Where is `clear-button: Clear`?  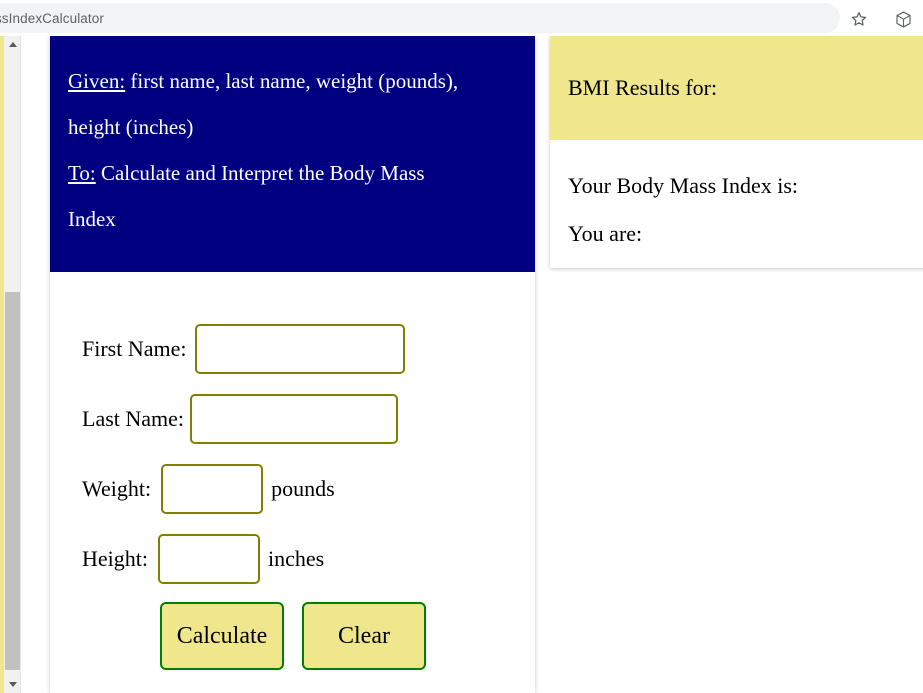 clear-button: Clear is located at coordinates (364, 636).